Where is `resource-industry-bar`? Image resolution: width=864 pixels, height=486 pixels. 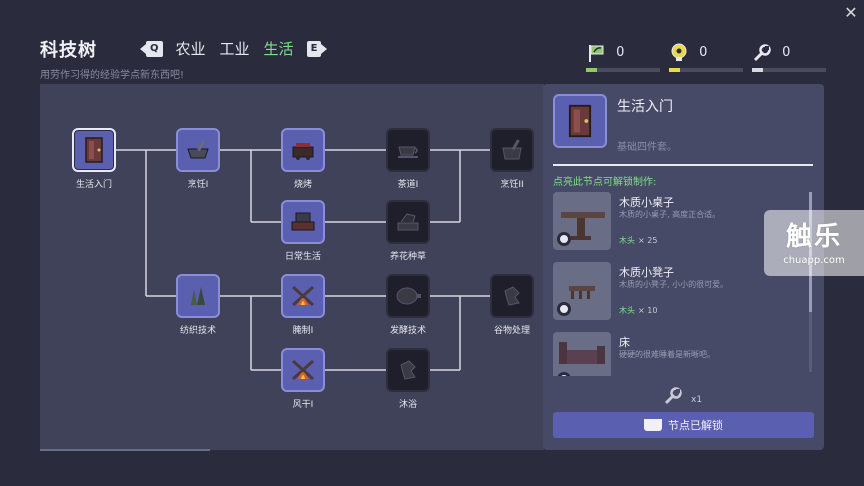
resource-industry-bar is located at coordinates (706, 70).